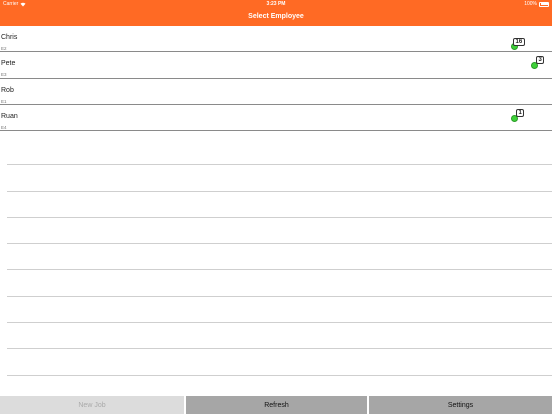  What do you see at coordinates (276, 39) in the screenshot?
I see `employee-row-chris: Chris E2 16` at bounding box center [276, 39].